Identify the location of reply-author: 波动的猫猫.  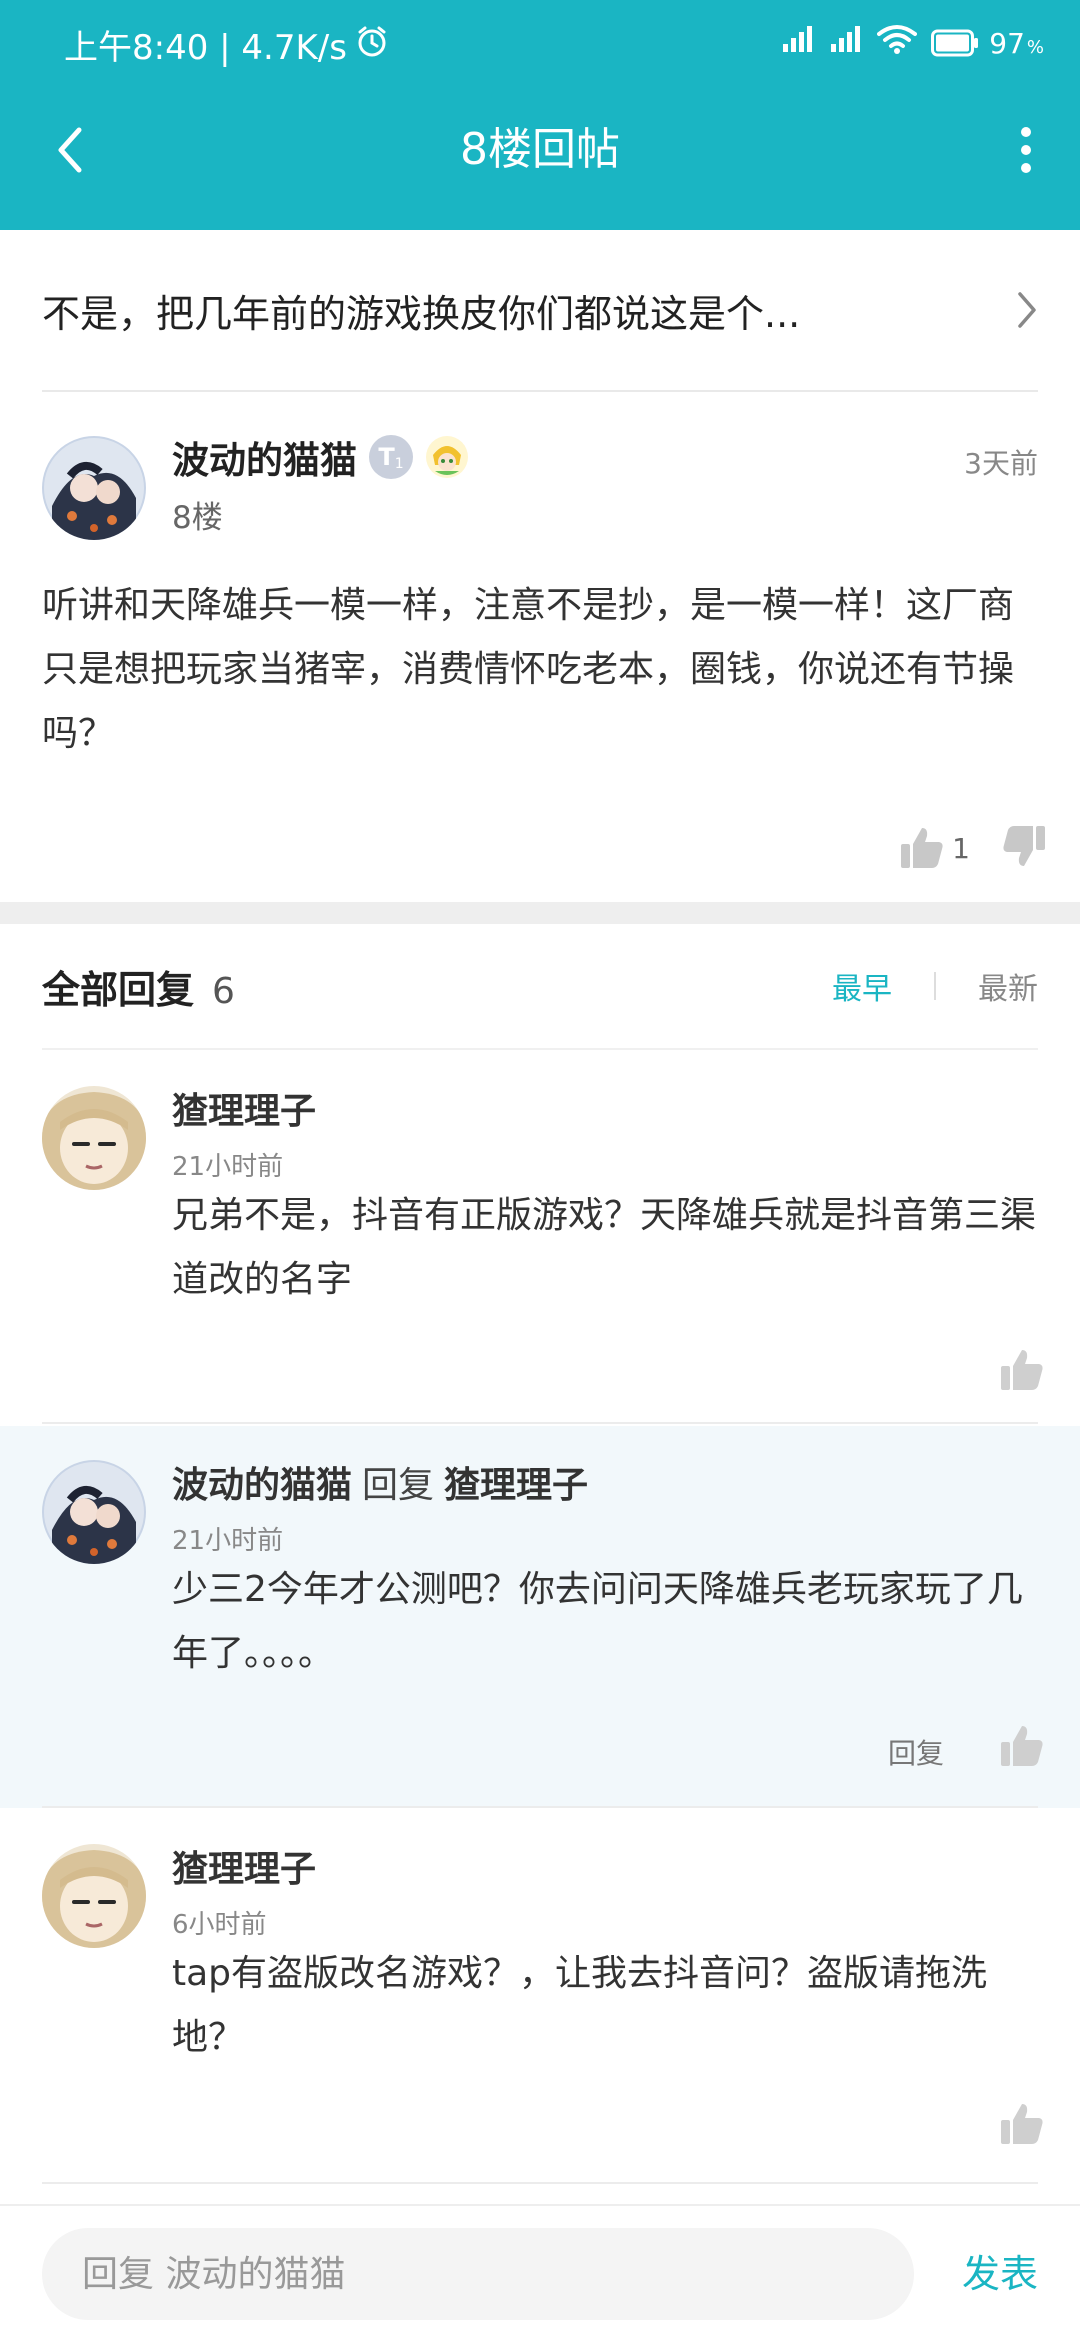
(262, 1485).